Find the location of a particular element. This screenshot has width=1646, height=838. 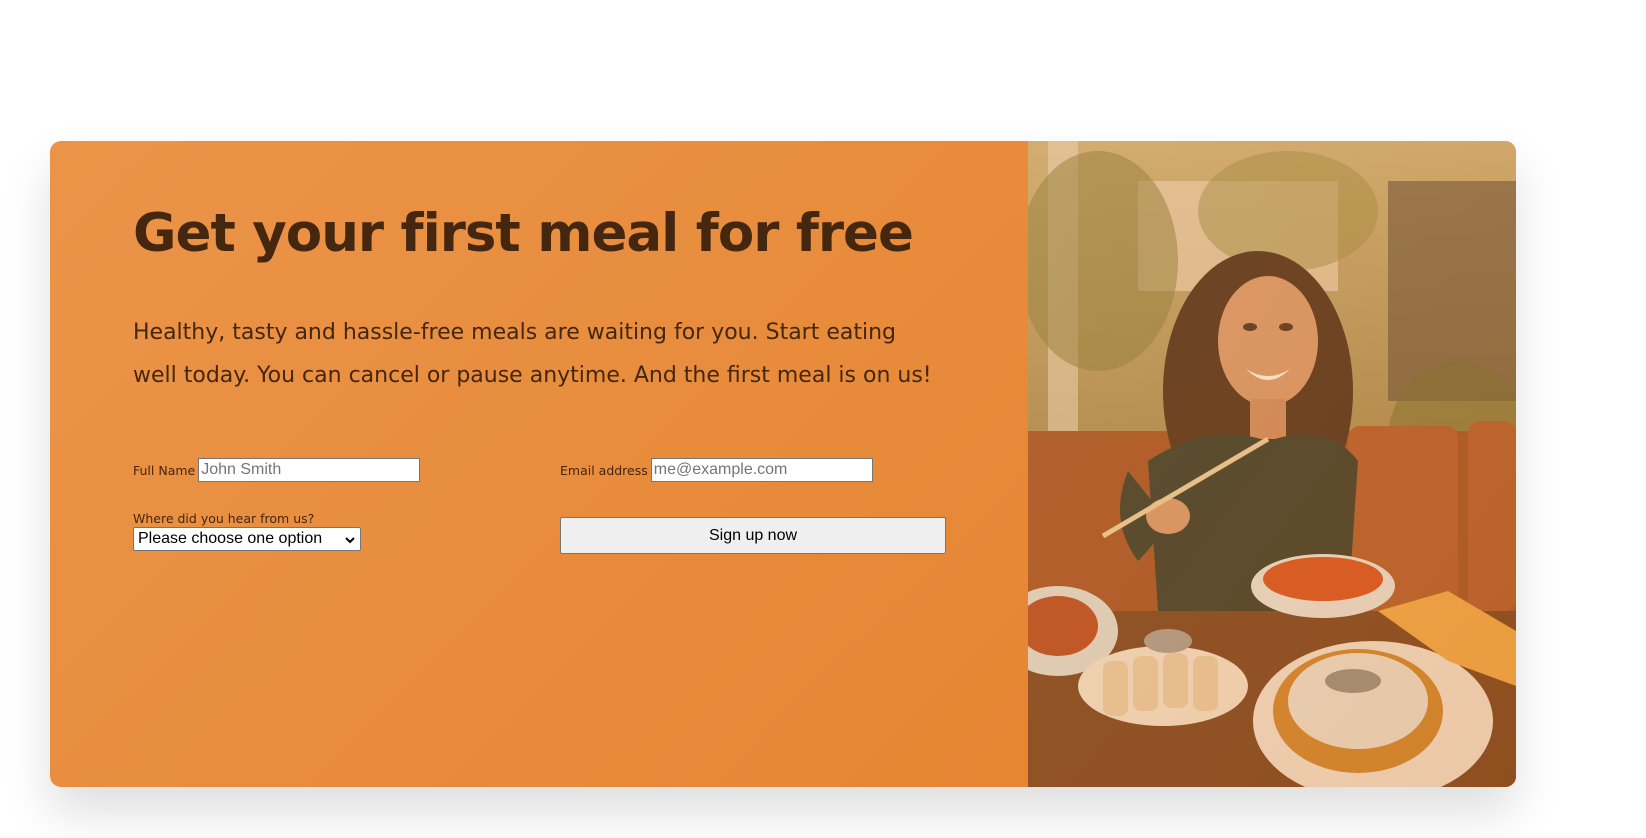

chevron-down-icon is located at coordinates (350, 539).